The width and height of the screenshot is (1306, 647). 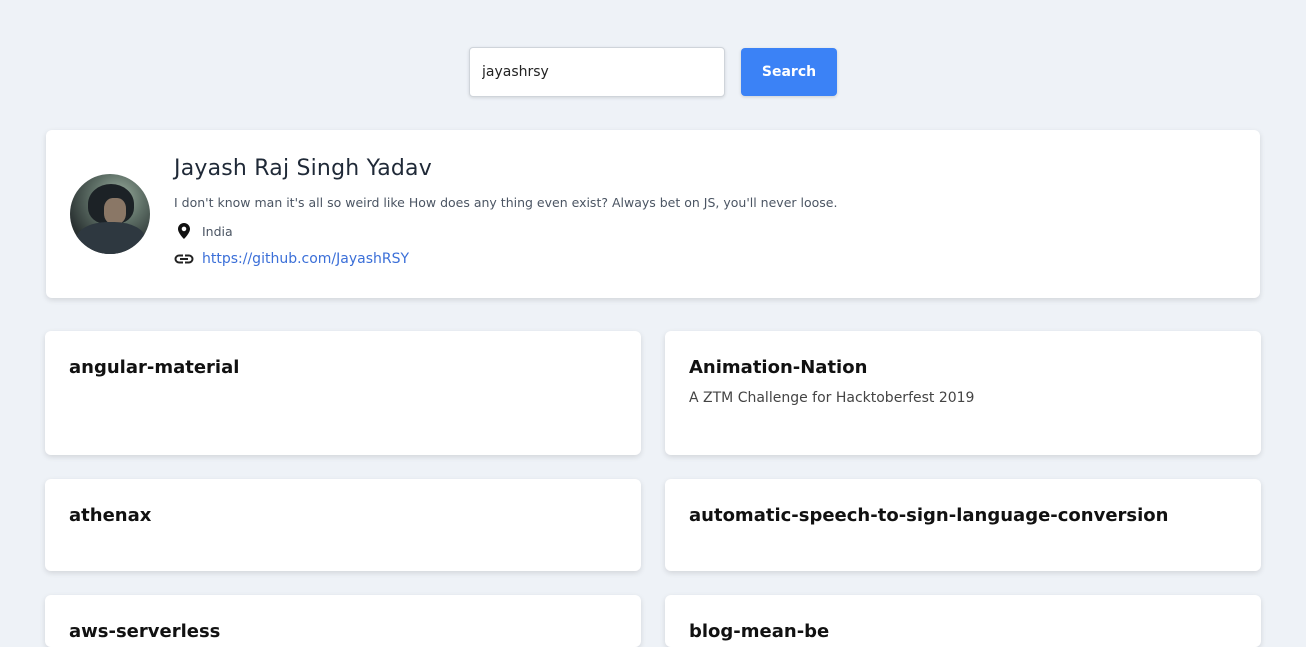 I want to click on repo-card: blog-mean-be, so click(x=963, y=621).